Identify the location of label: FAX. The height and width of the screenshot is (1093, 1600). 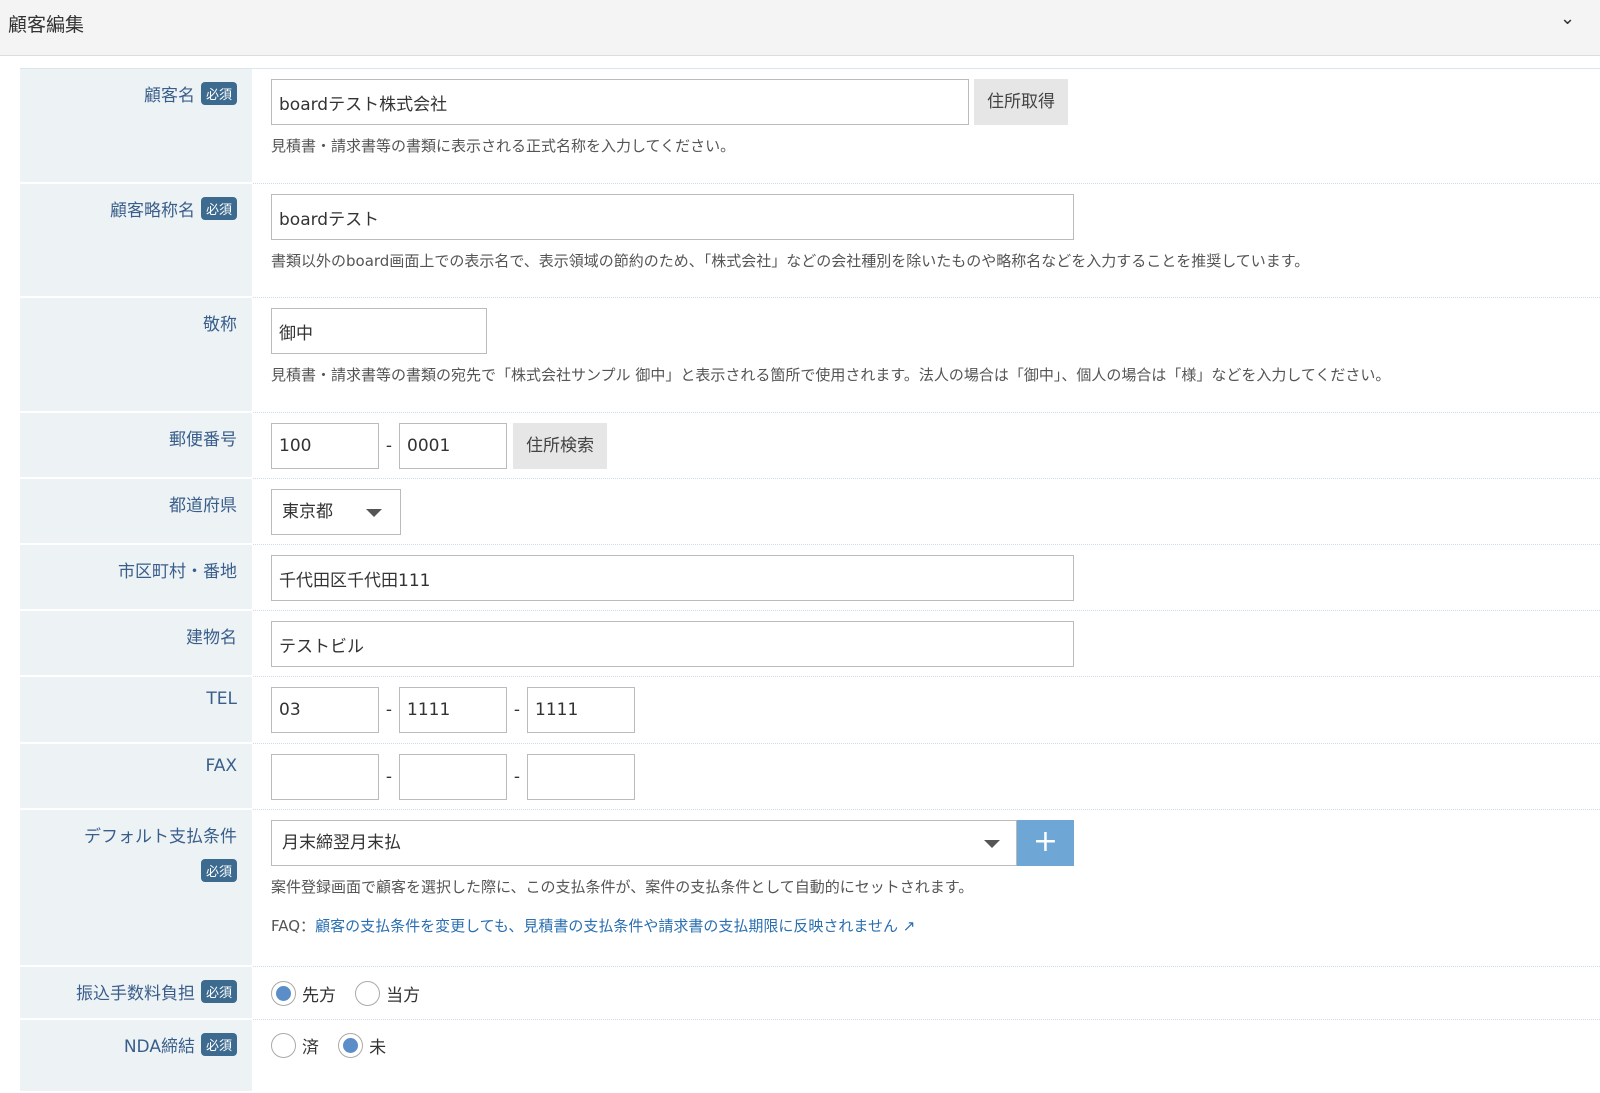
(221, 766).